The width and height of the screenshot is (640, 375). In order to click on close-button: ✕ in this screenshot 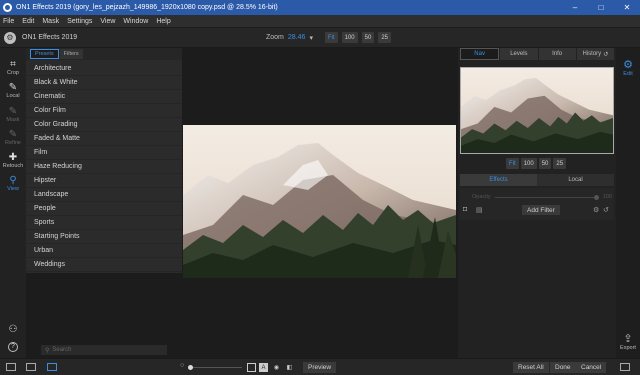, I will do `click(627, 7)`.